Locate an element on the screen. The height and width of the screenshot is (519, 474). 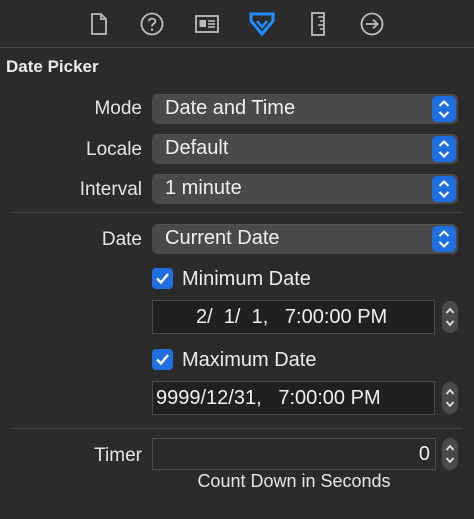
interval-popup: 1 minute is located at coordinates (305, 189).